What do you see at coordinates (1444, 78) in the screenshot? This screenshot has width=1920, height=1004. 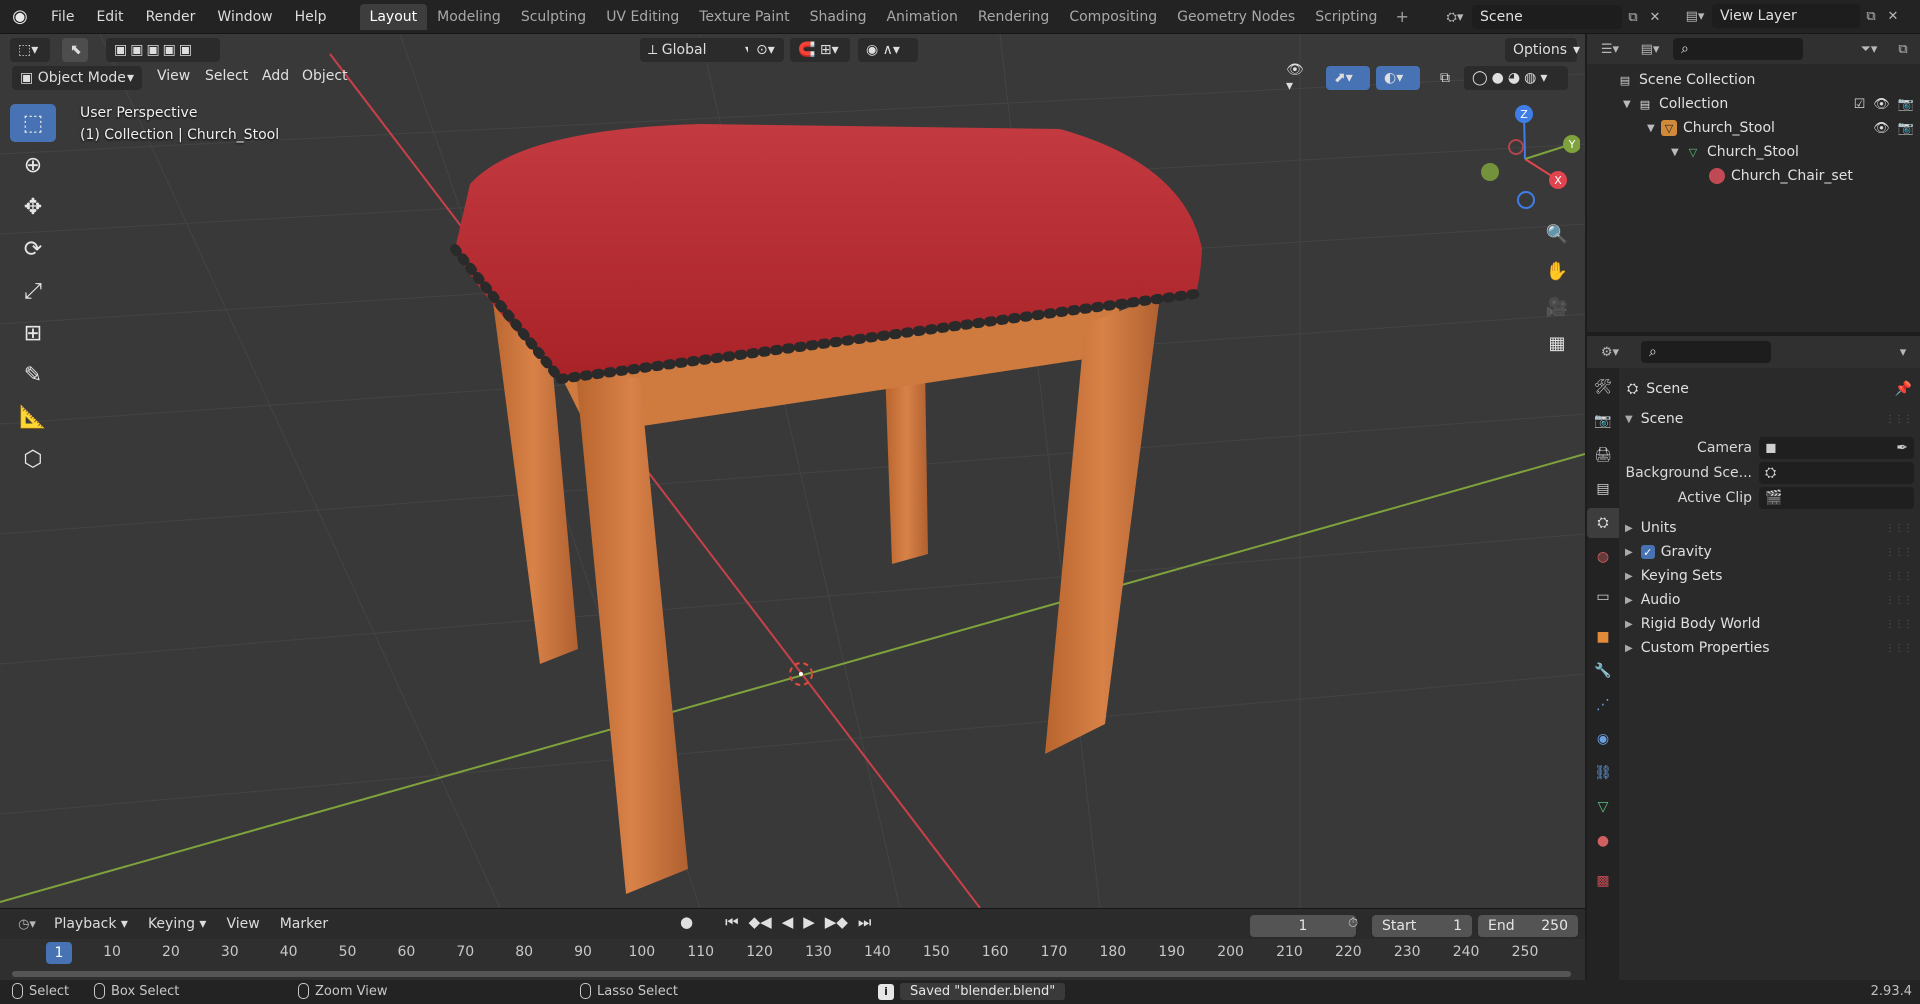 I see `xray-icon: ⧉` at bounding box center [1444, 78].